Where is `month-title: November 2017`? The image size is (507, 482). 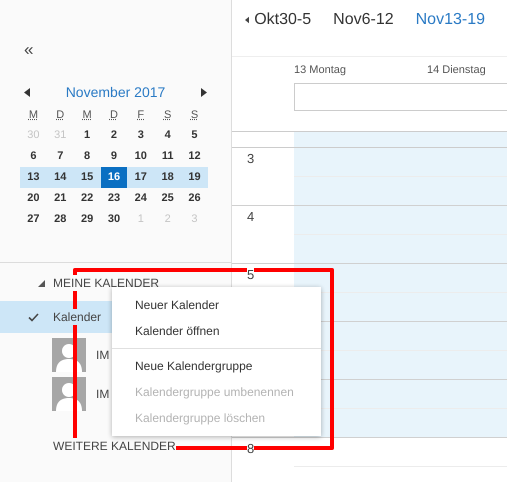
month-title: November 2017 is located at coordinates (116, 92).